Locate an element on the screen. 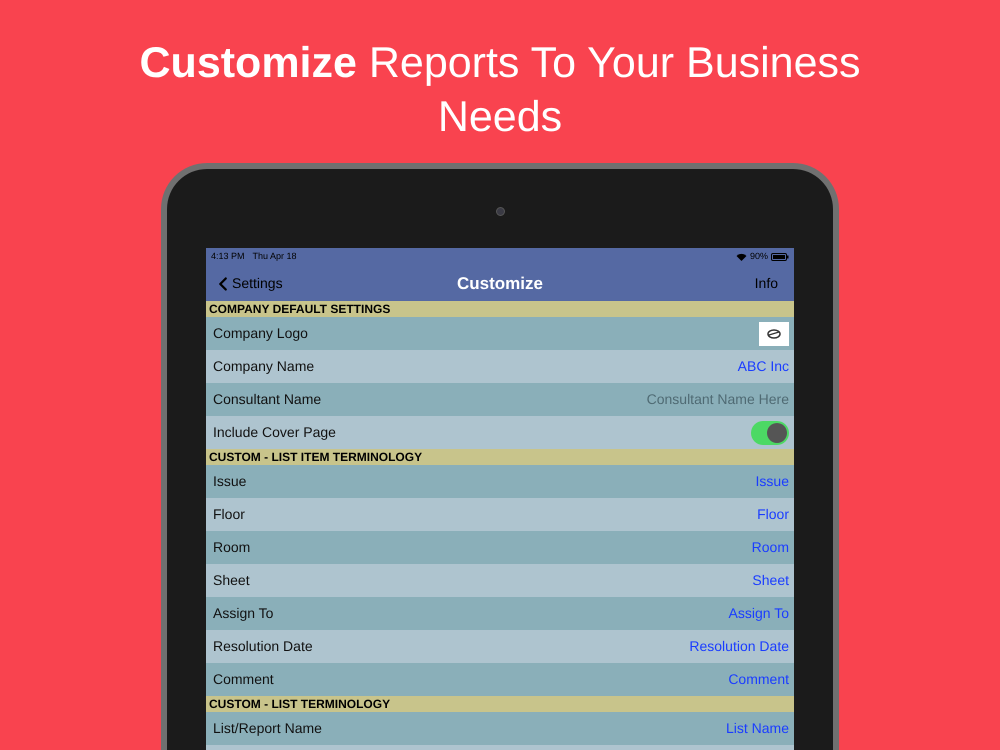  battery-icon is located at coordinates (780, 257).